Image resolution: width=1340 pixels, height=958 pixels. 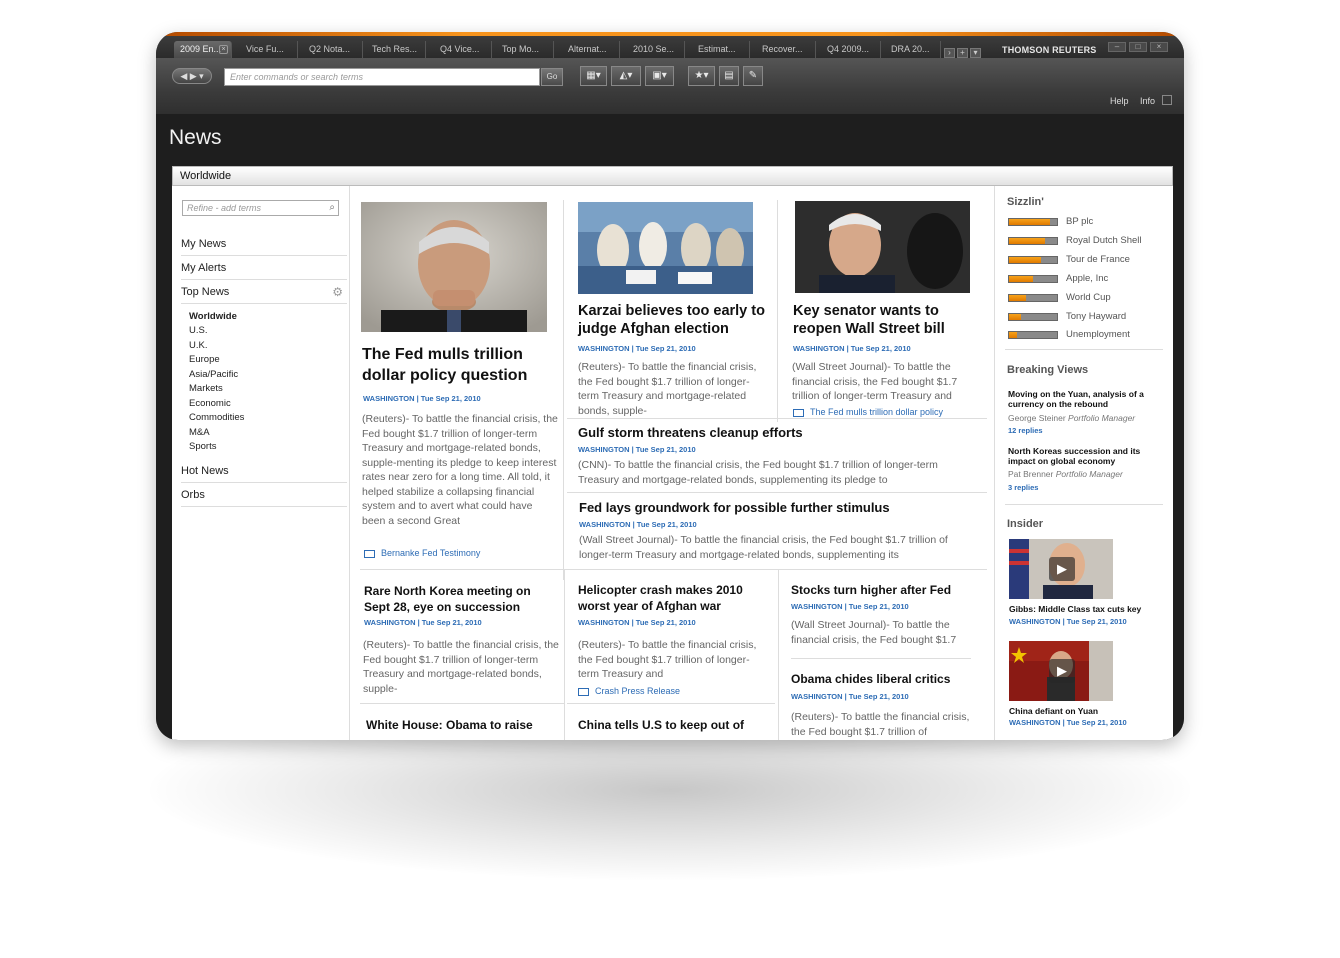 I want to click on subitem-uk: U.K., so click(x=198, y=345).